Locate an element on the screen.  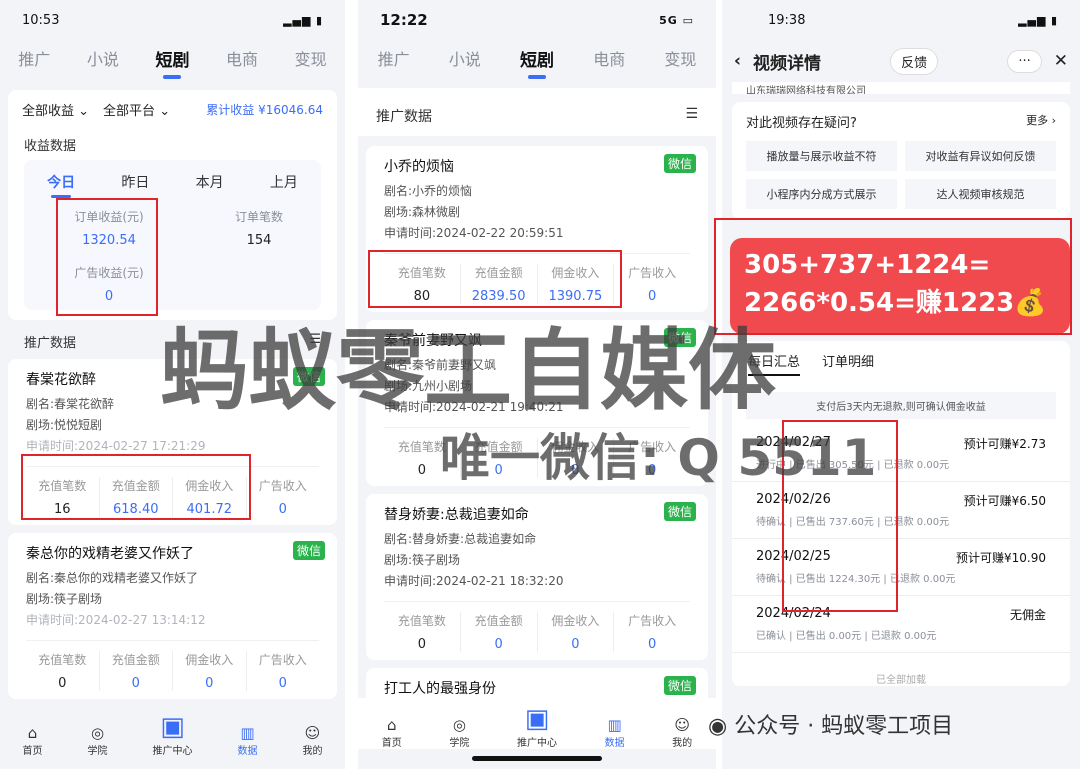
section-title: 收益数据 is located at coordinates (50, 146).